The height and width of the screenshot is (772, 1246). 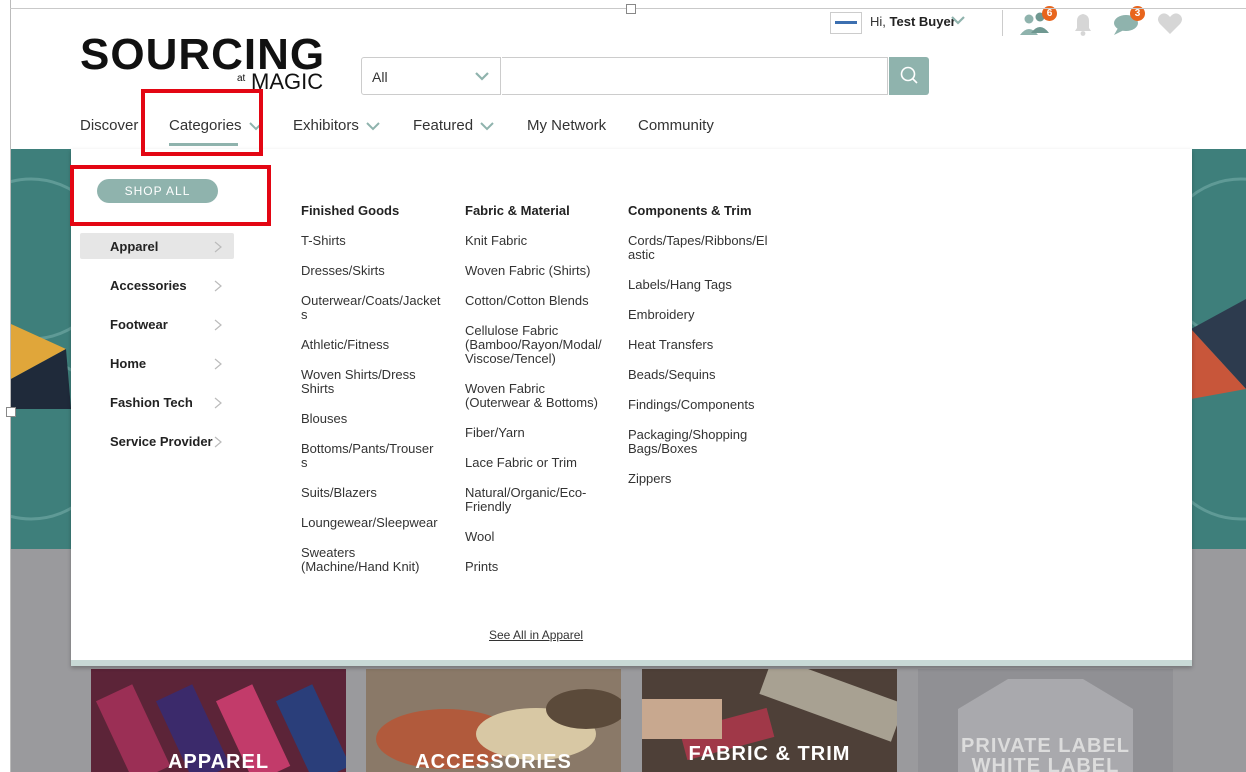 I want to click on subcategory-link: Fiber/Yarn, so click(x=495, y=433).